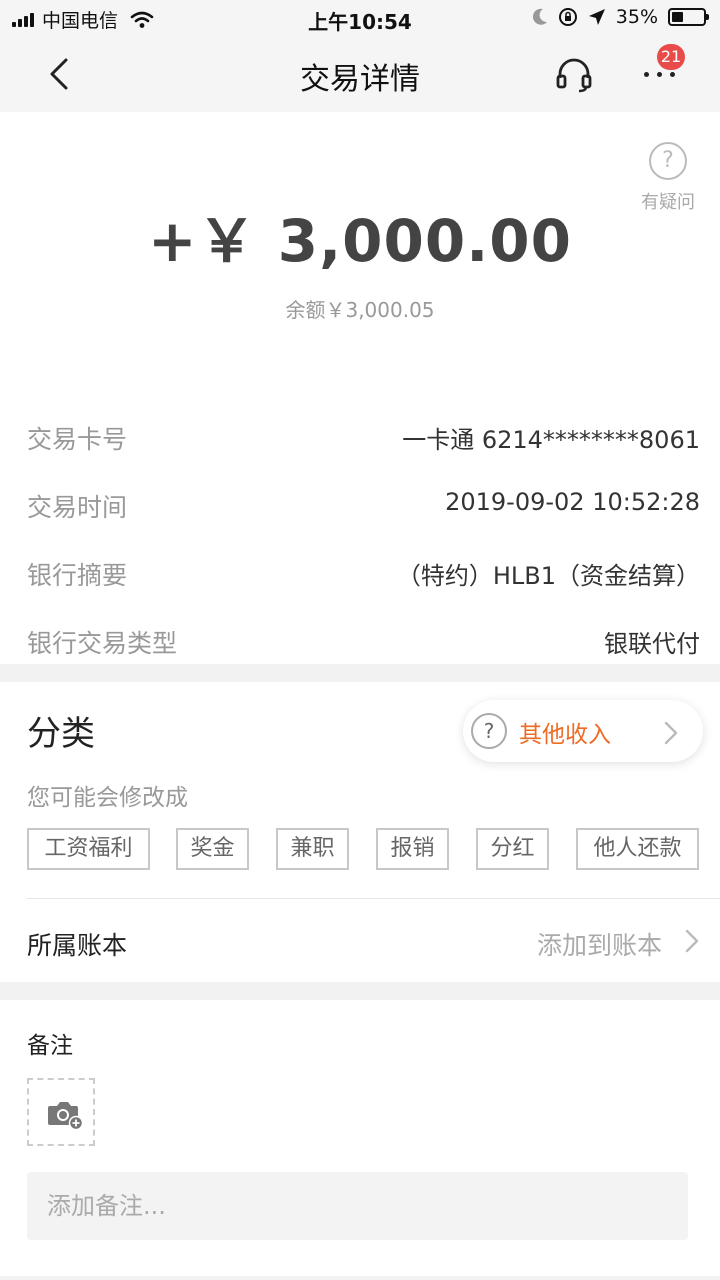 This screenshot has height=1280, width=720. Describe the element at coordinates (567, 17) in the screenshot. I see `rotation-lock-icon` at that location.